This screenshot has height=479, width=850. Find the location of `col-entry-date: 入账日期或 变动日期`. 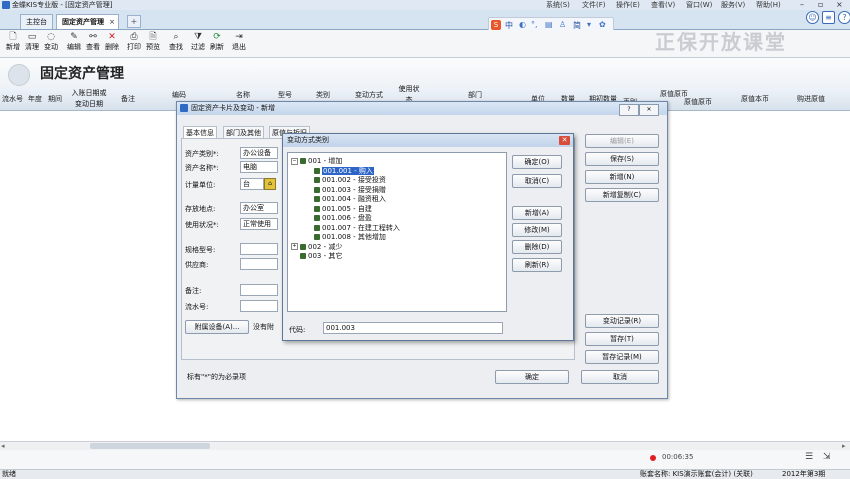

col-entry-date: 入账日期或 变动日期 is located at coordinates (89, 99).